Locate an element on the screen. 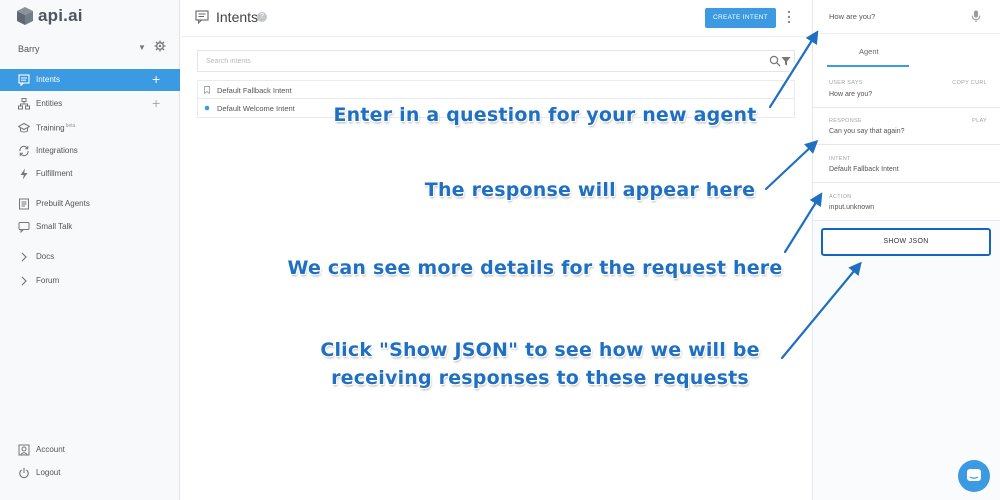 This screenshot has height=500, width=1000. sidebar-item-prebuilt-agents: Prebuilt Agents is located at coordinates (90, 204).